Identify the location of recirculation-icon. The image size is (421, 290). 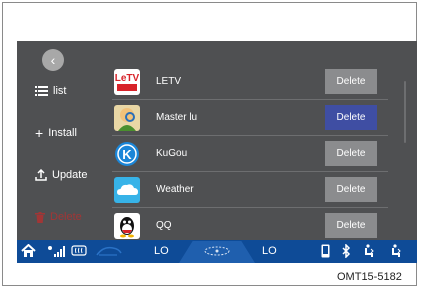
(109, 251).